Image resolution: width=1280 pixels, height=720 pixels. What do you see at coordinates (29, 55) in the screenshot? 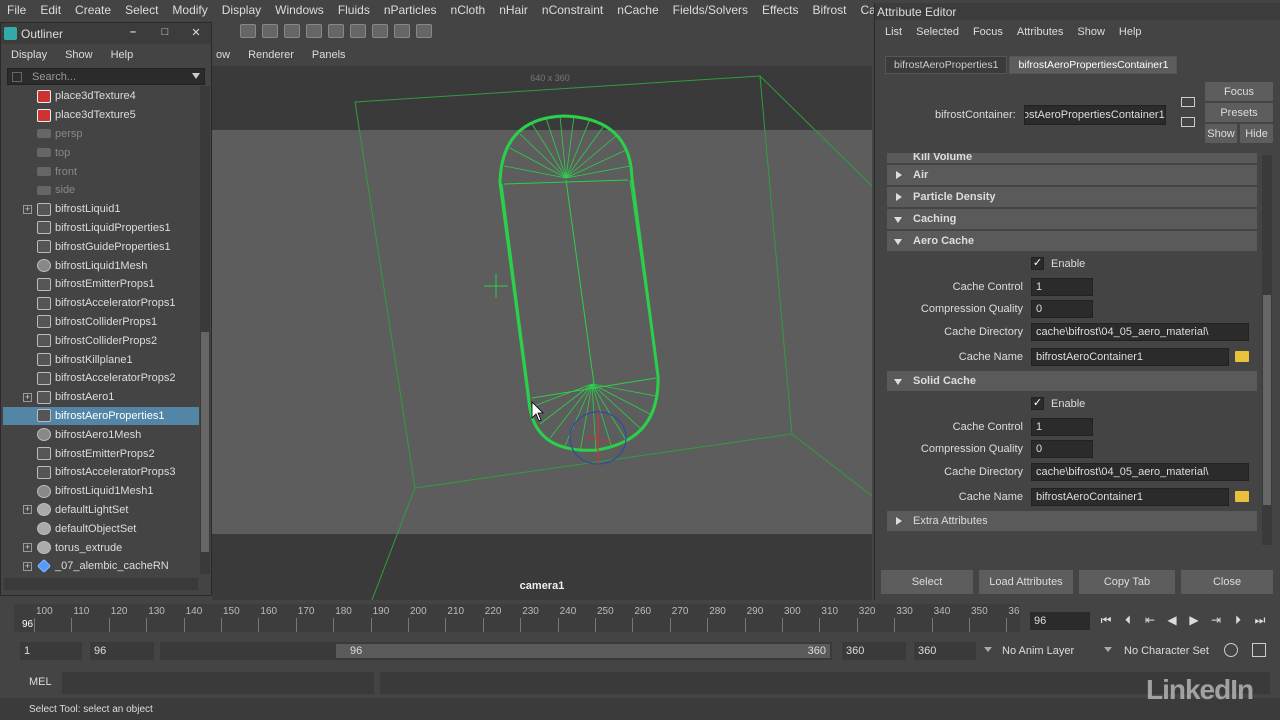
I see `outliner-menu-display: Display` at bounding box center [29, 55].